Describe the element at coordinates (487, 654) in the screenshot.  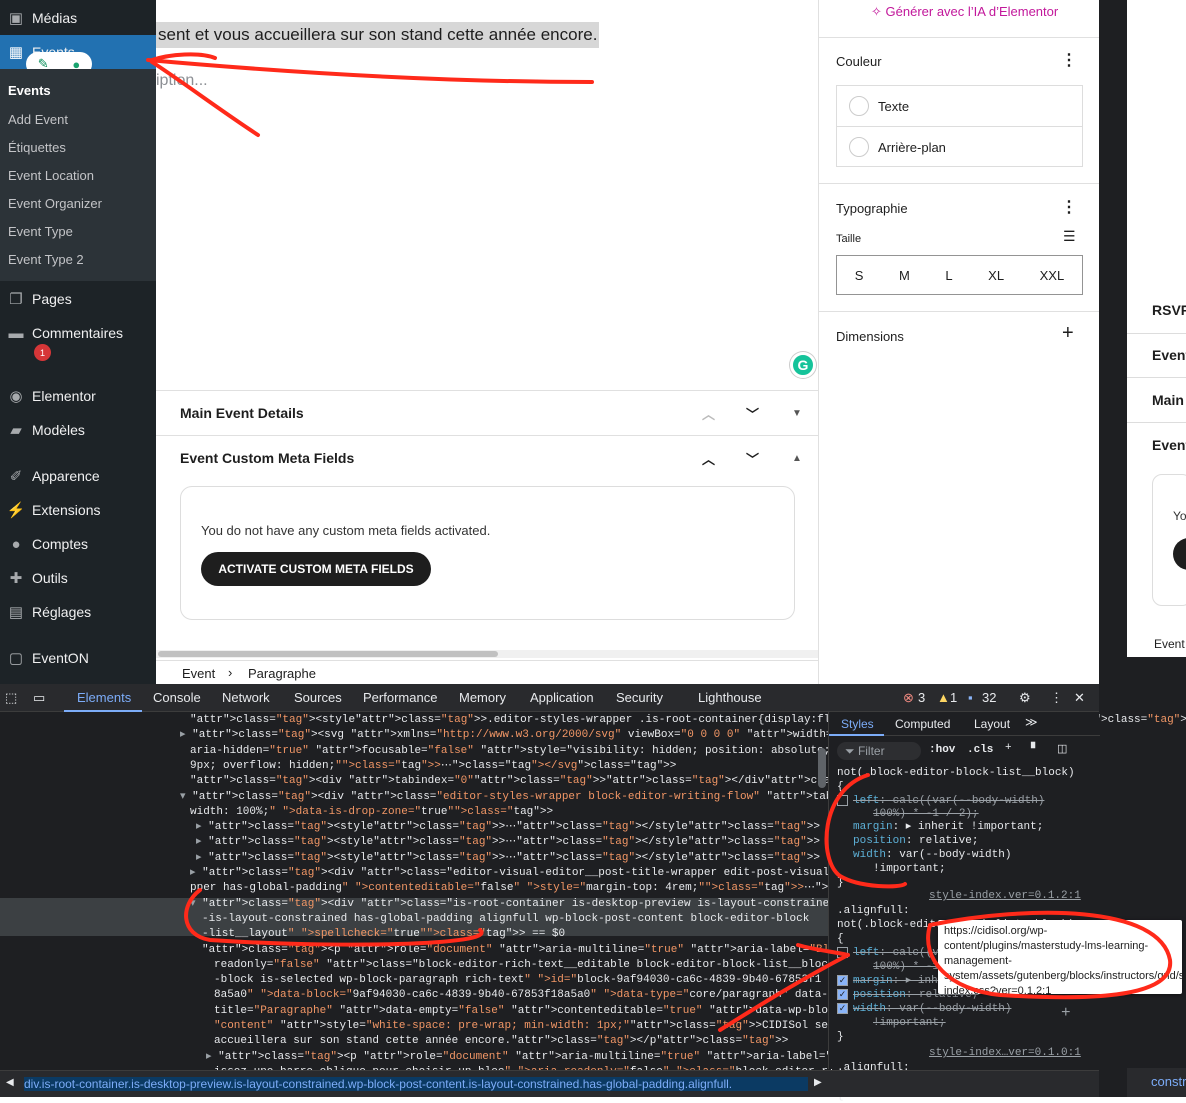
I see `horizontal-scrollbar` at that location.